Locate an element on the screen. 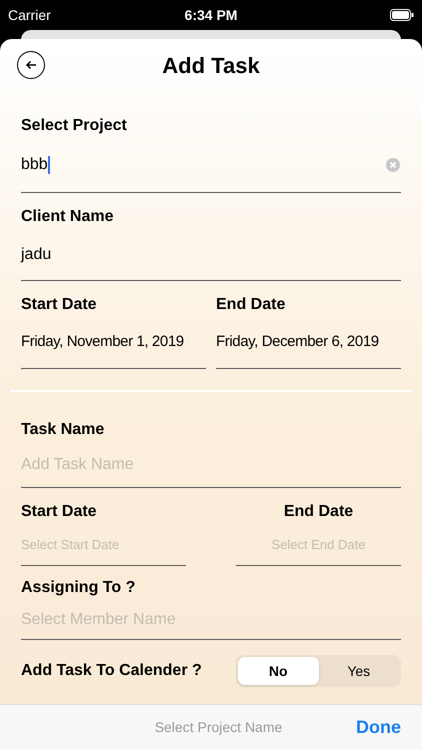  page-title: Add Task is located at coordinates (211, 66).